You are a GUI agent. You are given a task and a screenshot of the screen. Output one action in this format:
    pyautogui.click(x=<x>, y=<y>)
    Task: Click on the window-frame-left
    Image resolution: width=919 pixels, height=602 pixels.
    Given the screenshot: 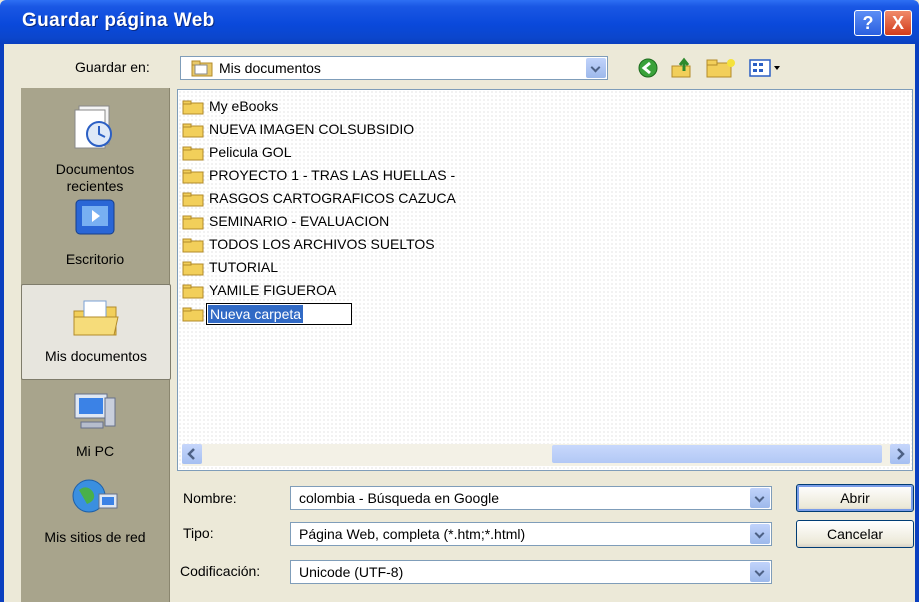 What is the action you would take?
    pyautogui.click(x=2, y=323)
    